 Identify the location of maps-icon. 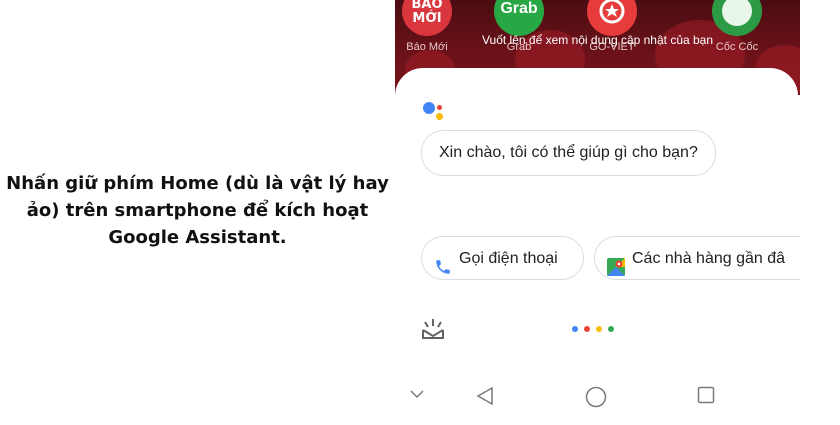
(616, 263).